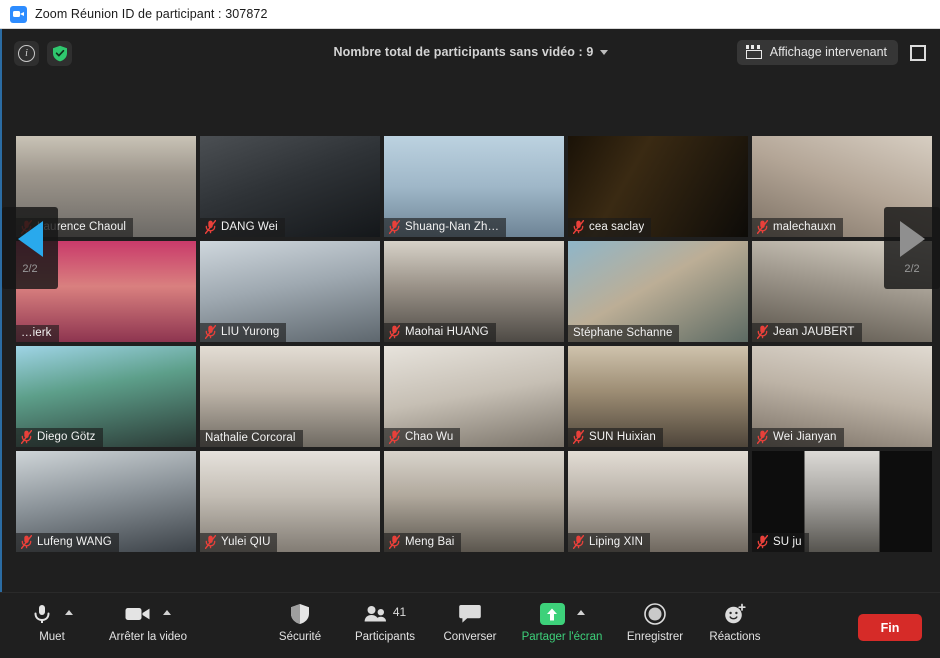 The width and height of the screenshot is (940, 658). I want to click on participant-tile: Meng Bai, so click(474, 501).